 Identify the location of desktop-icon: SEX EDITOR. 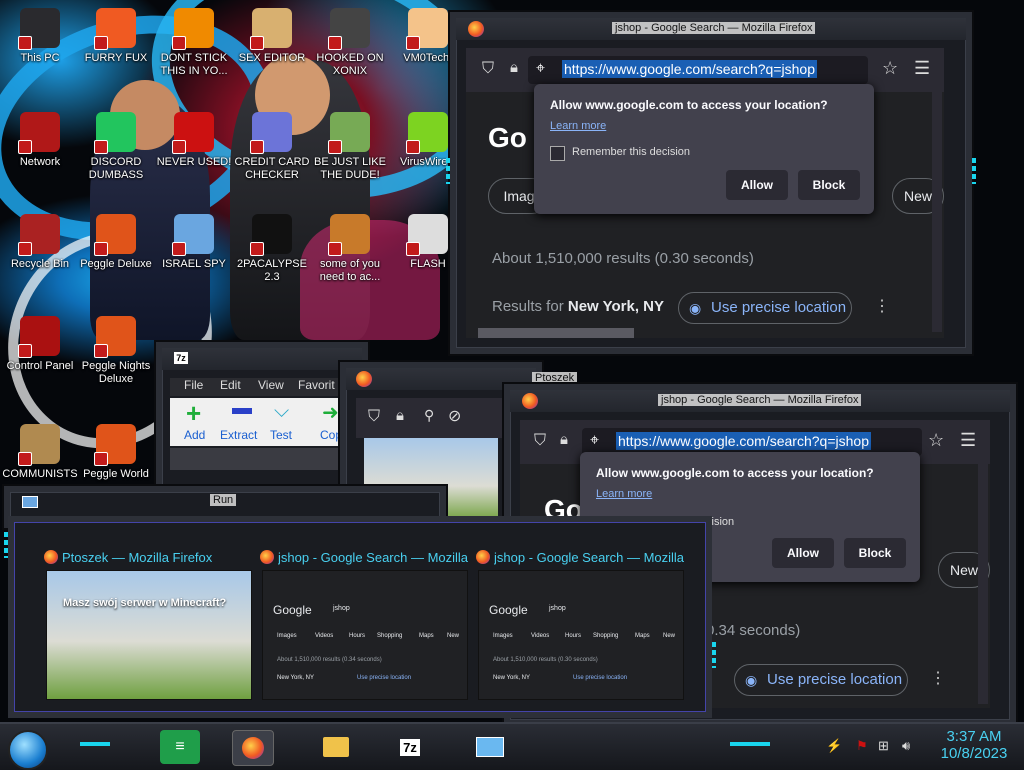
(272, 36).